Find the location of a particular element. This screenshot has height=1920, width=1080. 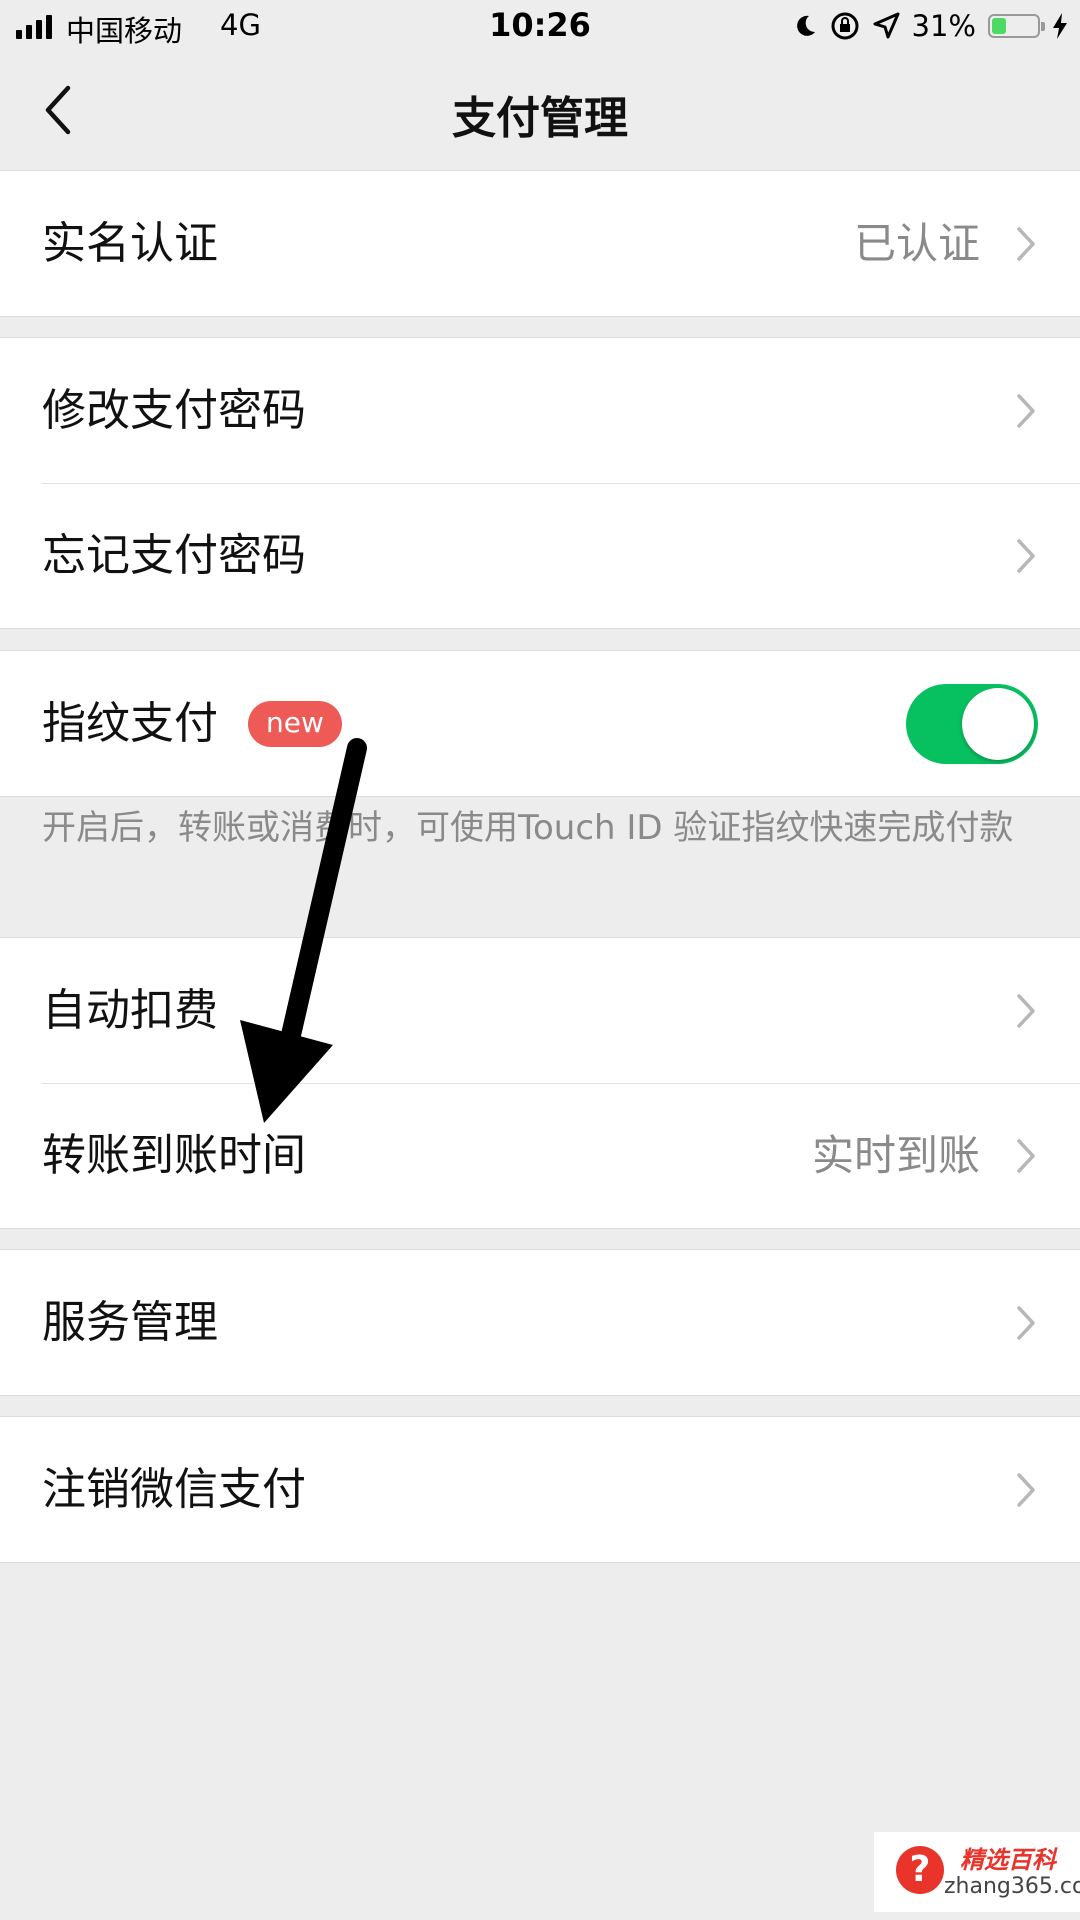

cell-fingerprint-pay: 指纹支付 new is located at coordinates (540, 723).